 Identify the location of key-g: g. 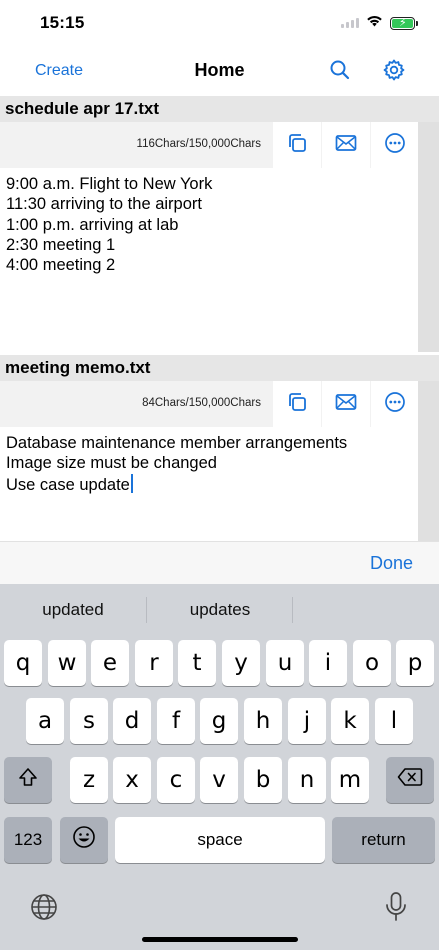
(219, 721).